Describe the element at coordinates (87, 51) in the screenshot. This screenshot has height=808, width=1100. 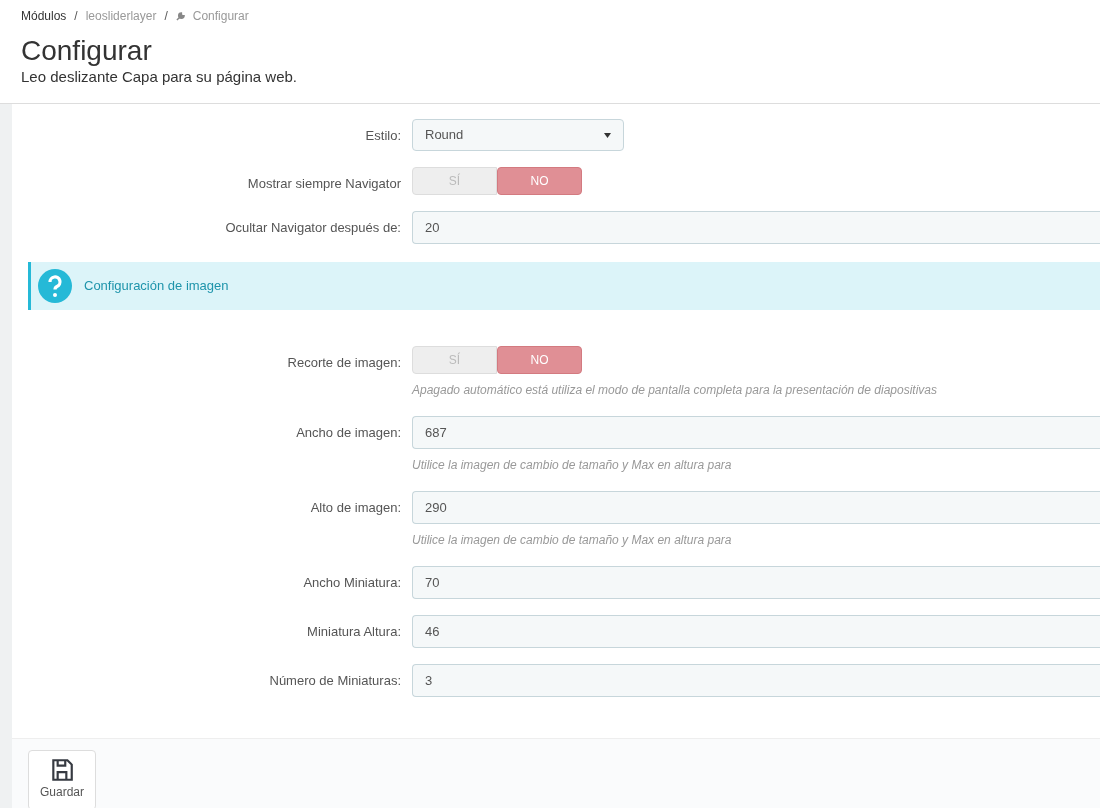
I see `page-title: Configurar` at that location.